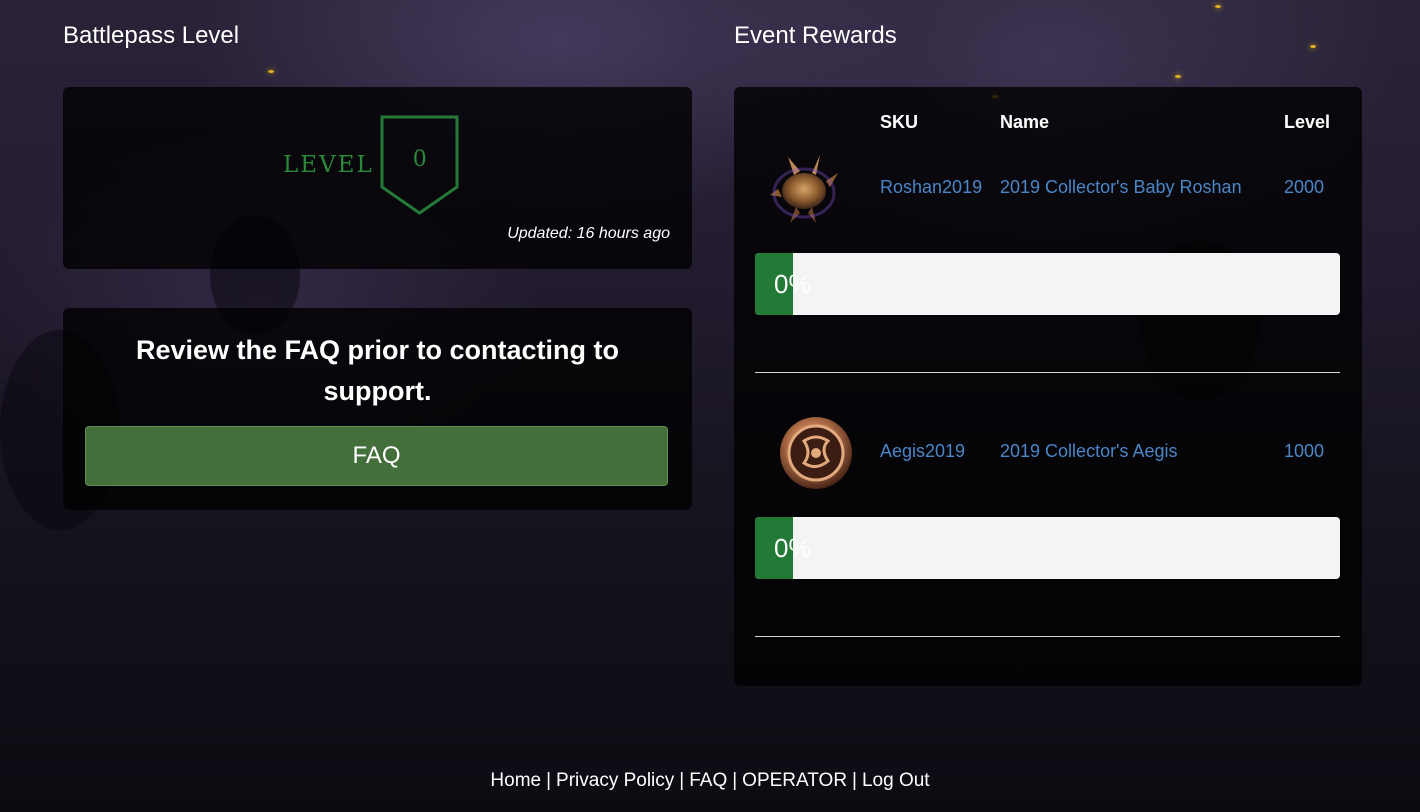 Image resolution: width=1420 pixels, height=812 pixels. What do you see at coordinates (1025, 122) in the screenshot?
I see `column-header-name: Name` at bounding box center [1025, 122].